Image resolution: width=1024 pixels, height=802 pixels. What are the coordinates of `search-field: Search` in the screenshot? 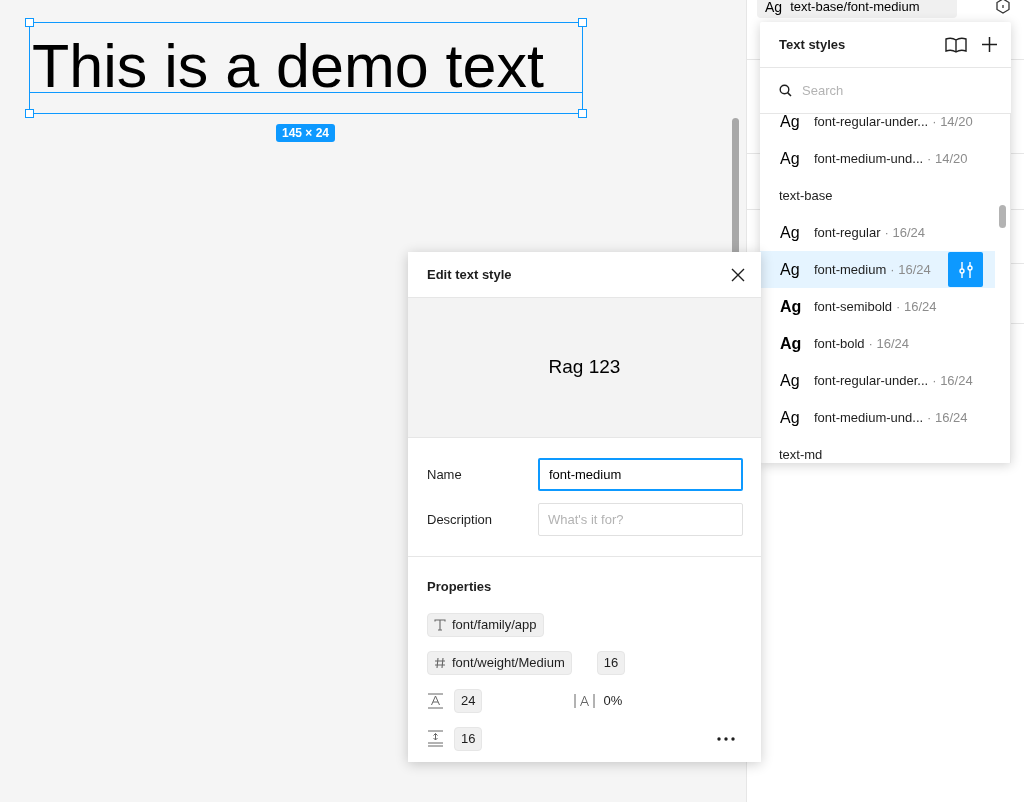 It's located at (897, 90).